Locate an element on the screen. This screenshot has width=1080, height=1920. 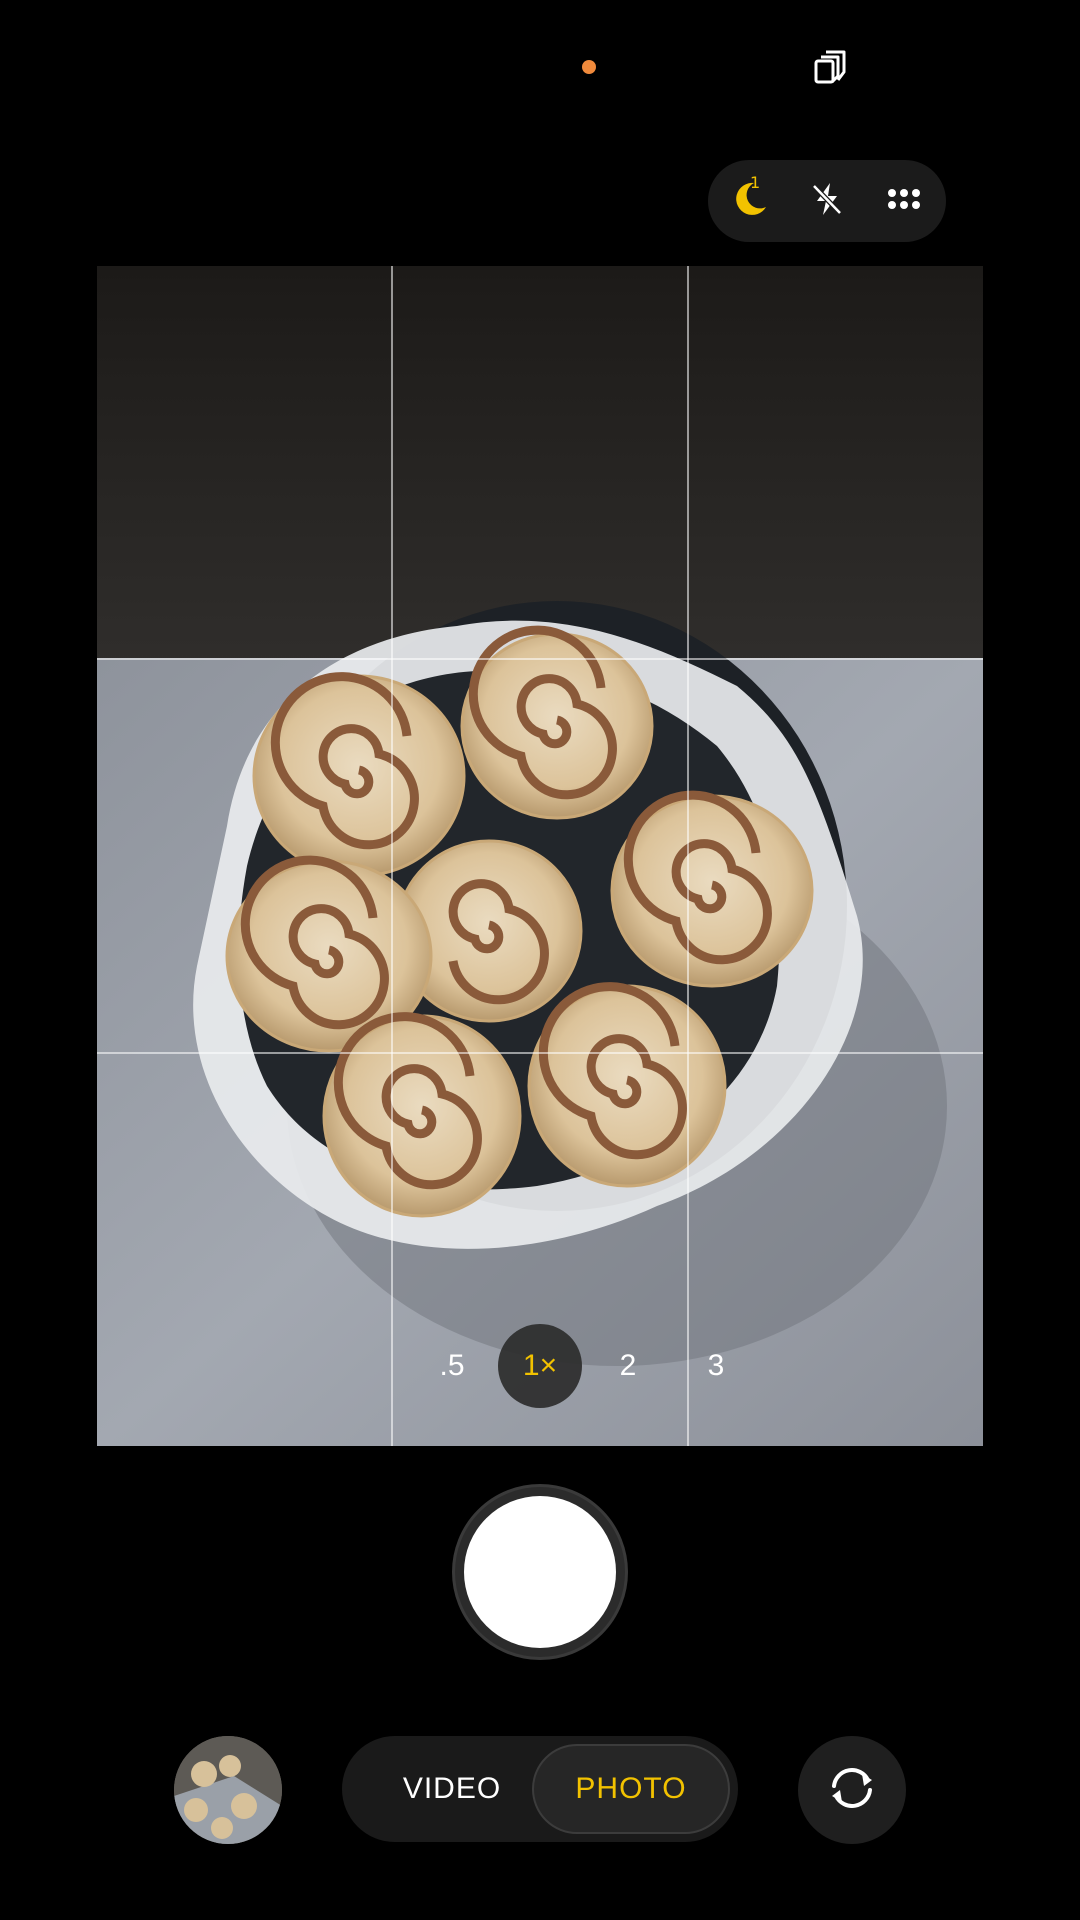
switch-camera-button is located at coordinates (852, 1790).